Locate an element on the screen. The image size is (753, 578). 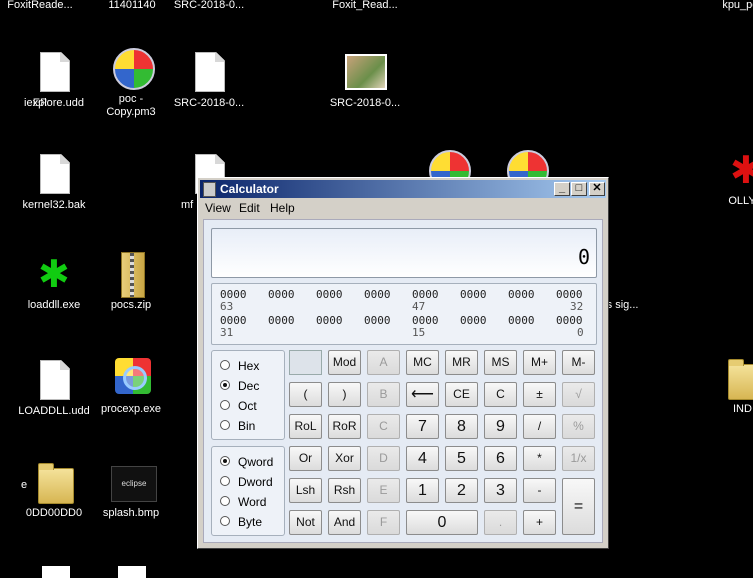
radio-label: Hex is located at coordinates (249, 366).